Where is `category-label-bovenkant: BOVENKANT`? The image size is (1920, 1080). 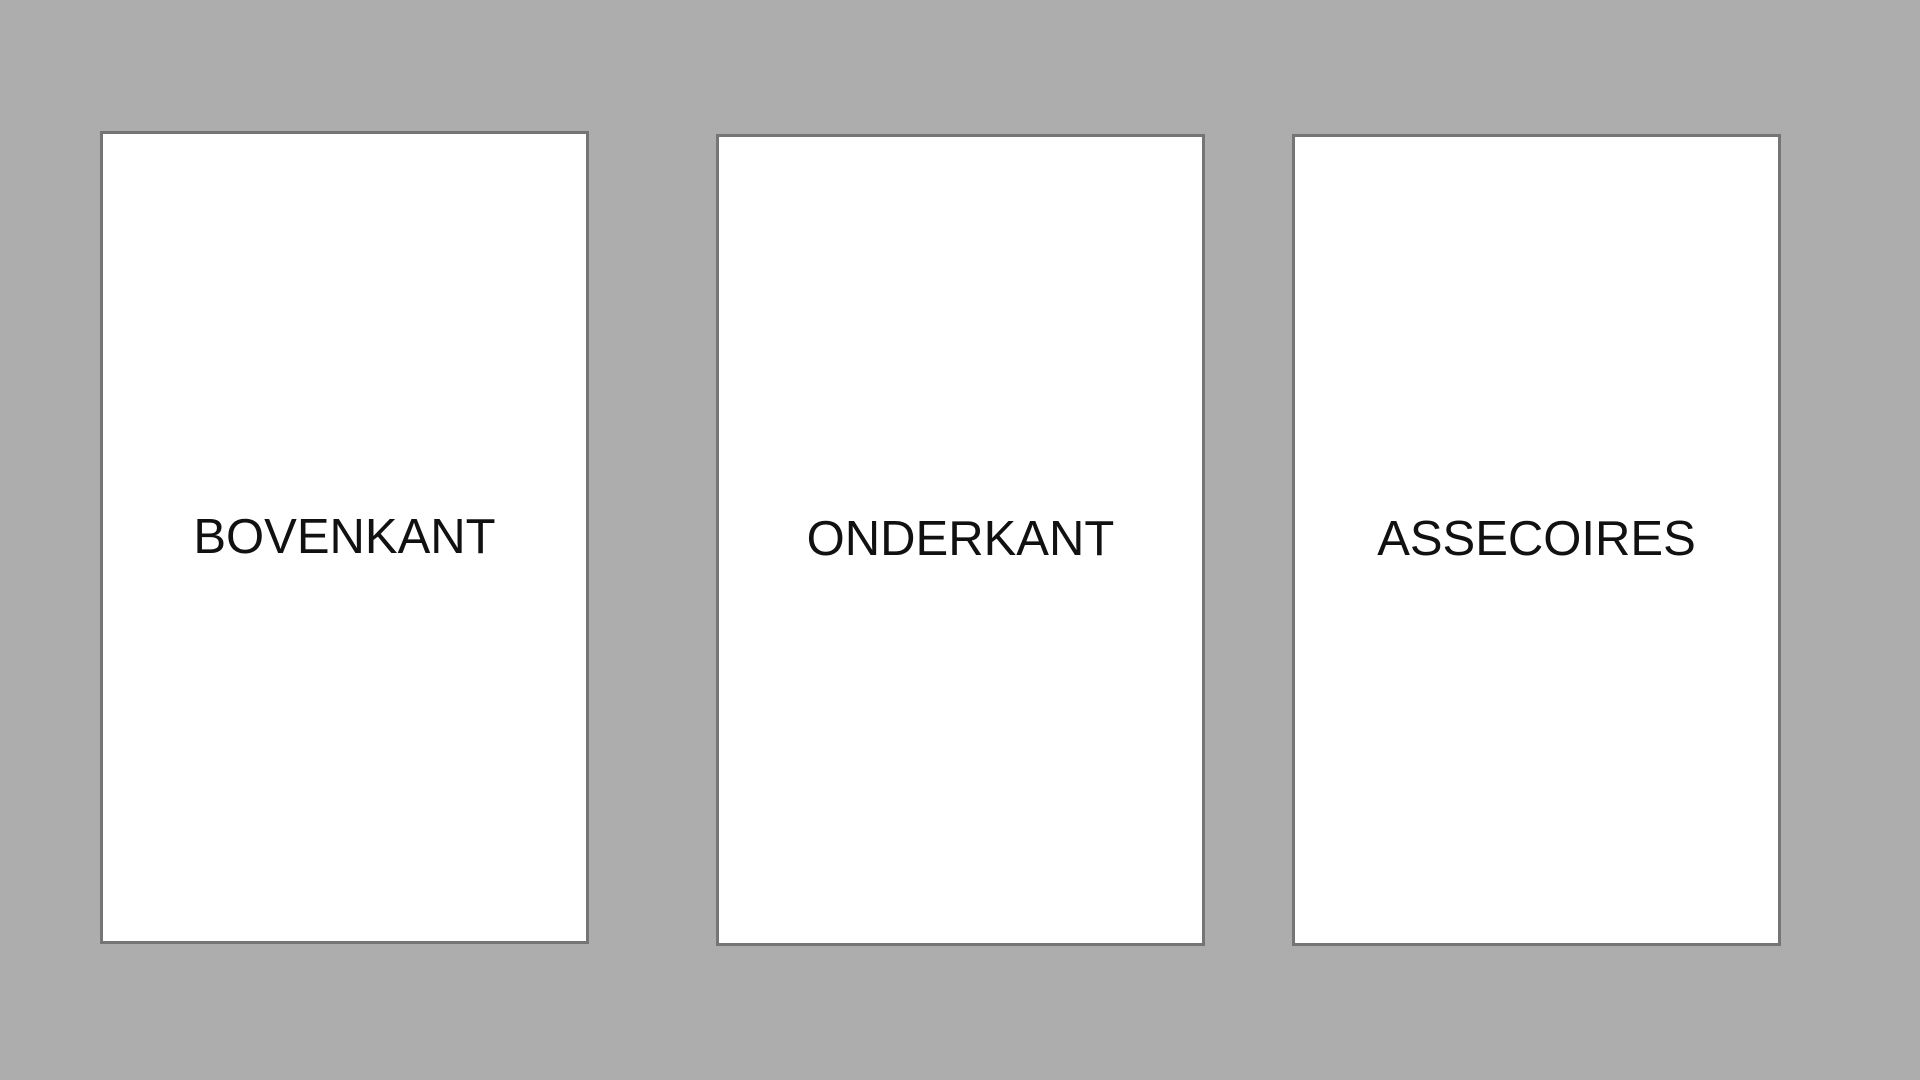 category-label-bovenkant: BOVENKANT is located at coordinates (344, 536).